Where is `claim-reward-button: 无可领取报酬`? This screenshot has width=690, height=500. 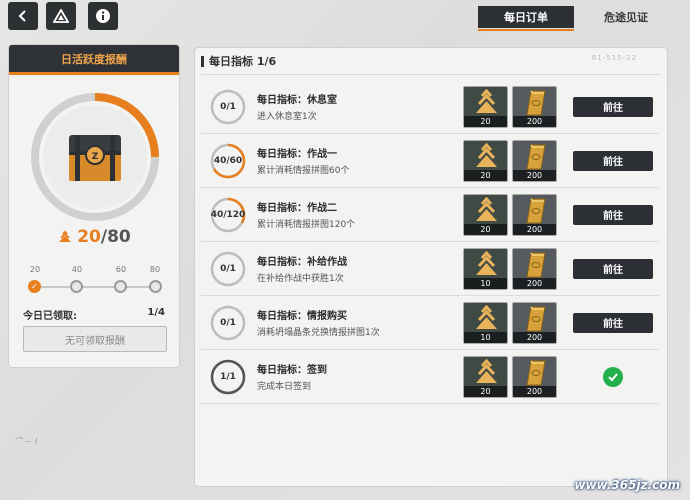 claim-reward-button: 无可领取报酬 is located at coordinates (95, 339).